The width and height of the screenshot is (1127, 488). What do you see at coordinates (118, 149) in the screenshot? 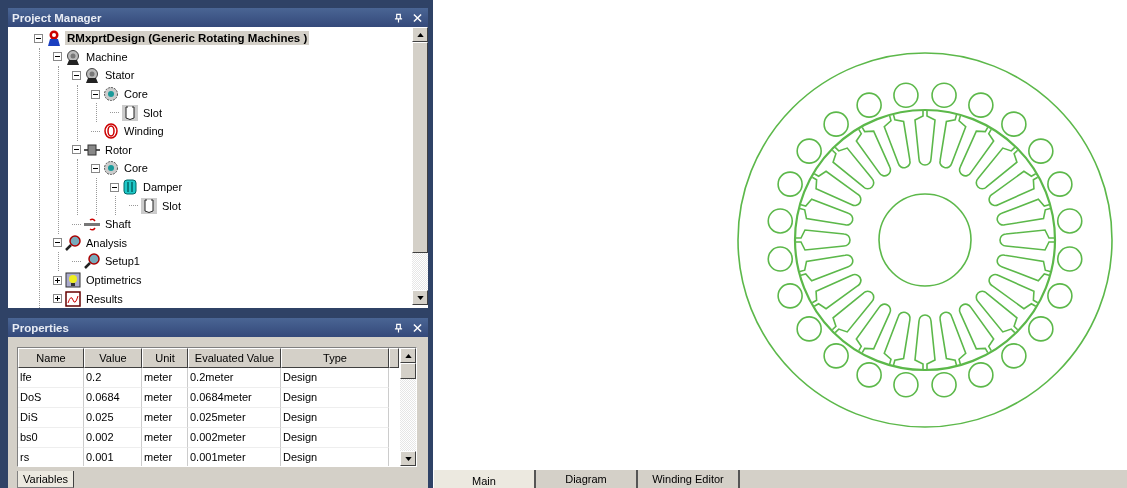
I see `tree-item: Rotor` at bounding box center [118, 149].